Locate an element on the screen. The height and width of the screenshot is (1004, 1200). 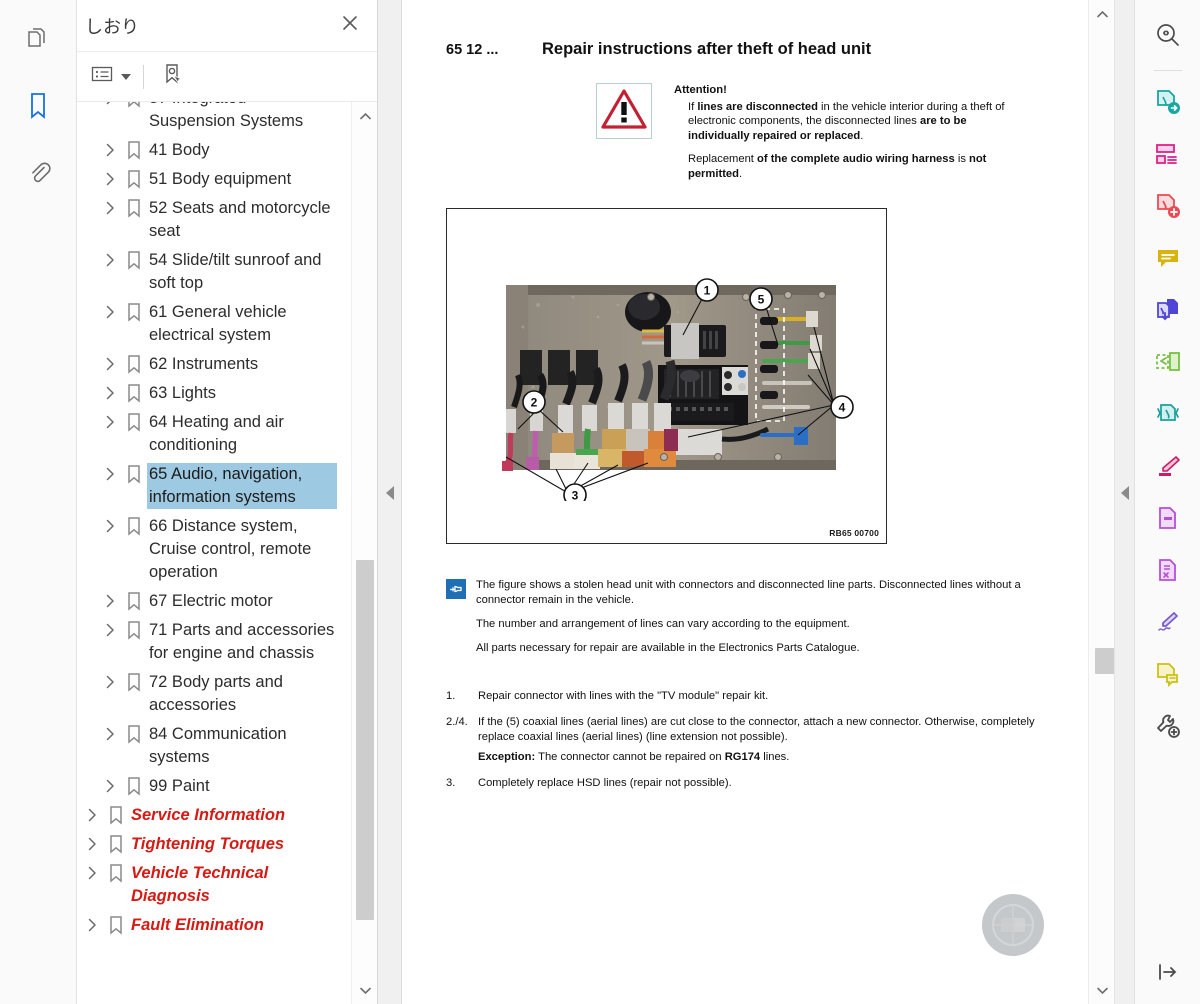
bookmark-label: Tightening Torques is located at coordinates (208, 844).